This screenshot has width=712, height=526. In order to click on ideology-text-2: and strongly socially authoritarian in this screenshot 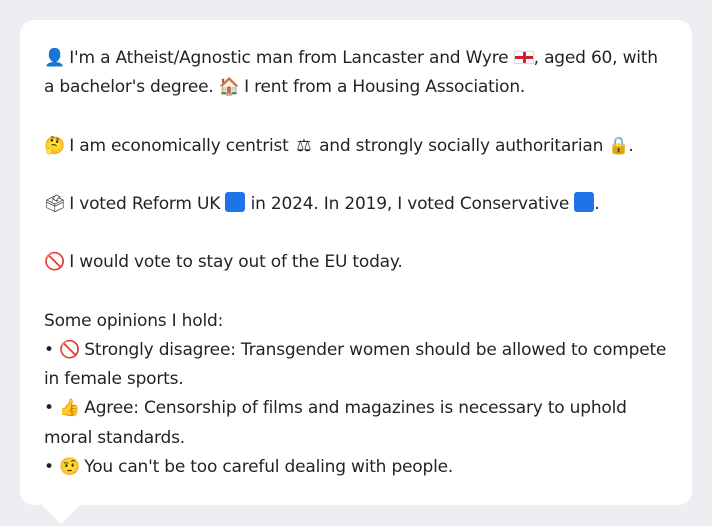, I will do `click(461, 145)`.